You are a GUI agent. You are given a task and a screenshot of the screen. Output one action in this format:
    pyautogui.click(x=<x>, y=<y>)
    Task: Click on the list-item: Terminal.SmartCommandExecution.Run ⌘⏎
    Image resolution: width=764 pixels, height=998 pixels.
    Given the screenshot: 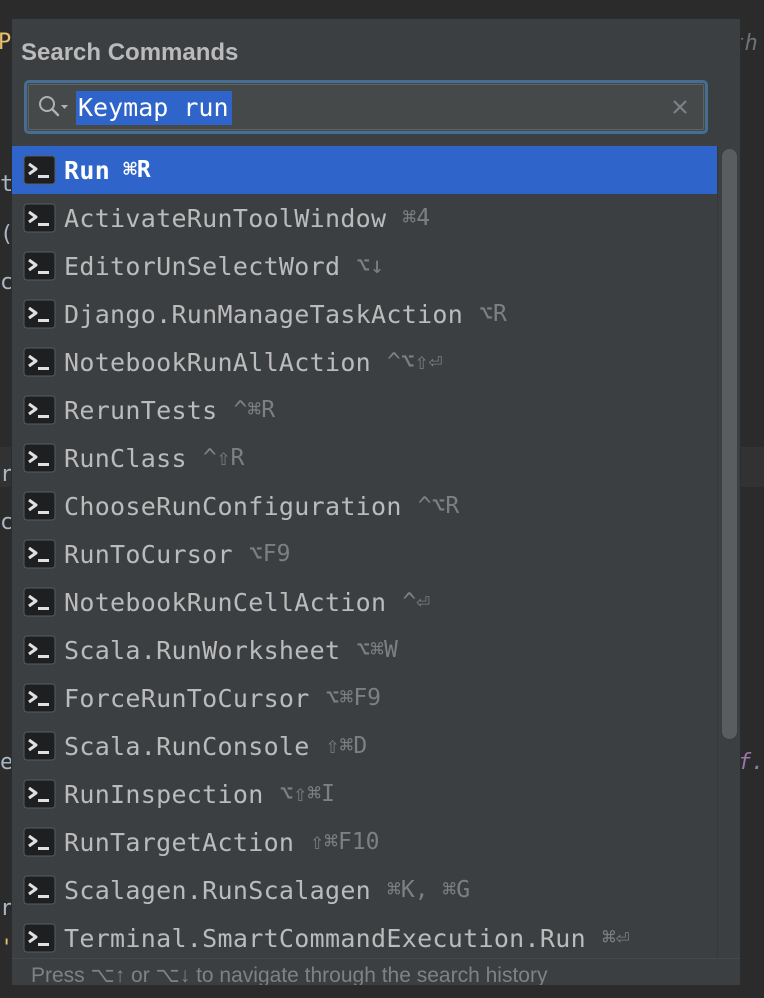 What is the action you would take?
    pyautogui.click(x=364, y=936)
    